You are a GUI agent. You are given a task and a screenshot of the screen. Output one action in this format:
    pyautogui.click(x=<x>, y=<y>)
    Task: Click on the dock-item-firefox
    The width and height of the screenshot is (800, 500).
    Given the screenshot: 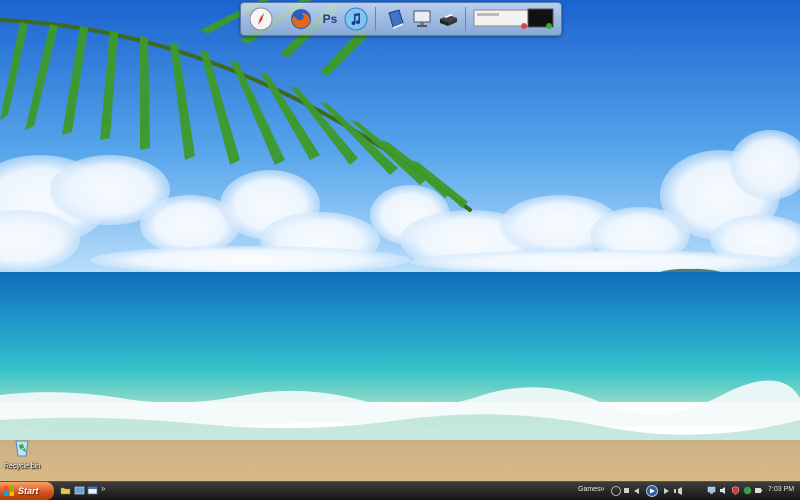 What is the action you would take?
    pyautogui.click(x=301, y=19)
    